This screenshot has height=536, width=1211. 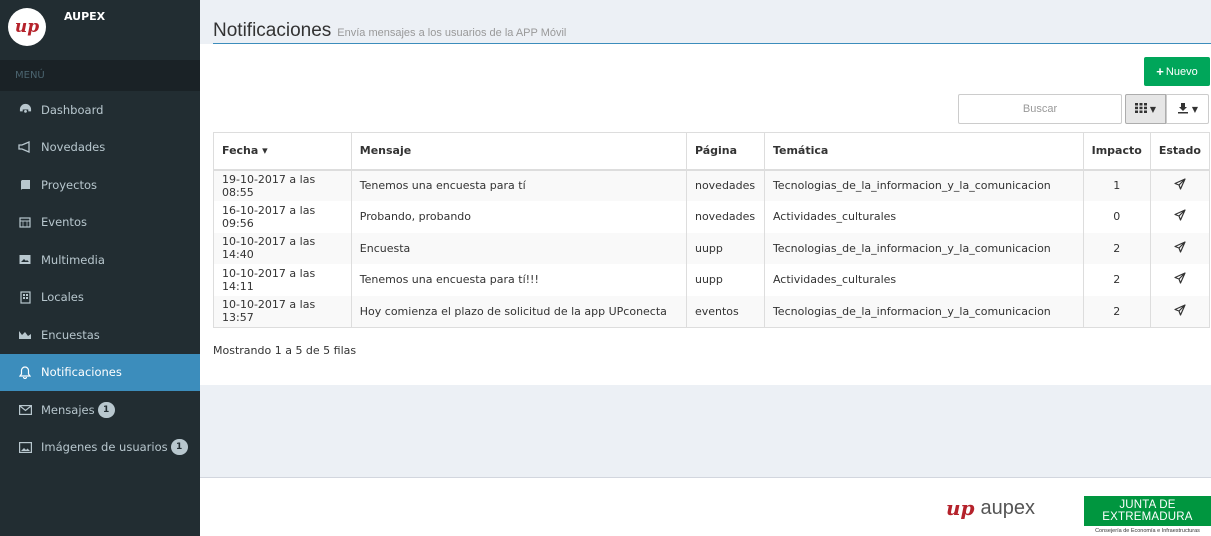 What do you see at coordinates (1140, 109) in the screenshot?
I see `grid-icon` at bounding box center [1140, 109].